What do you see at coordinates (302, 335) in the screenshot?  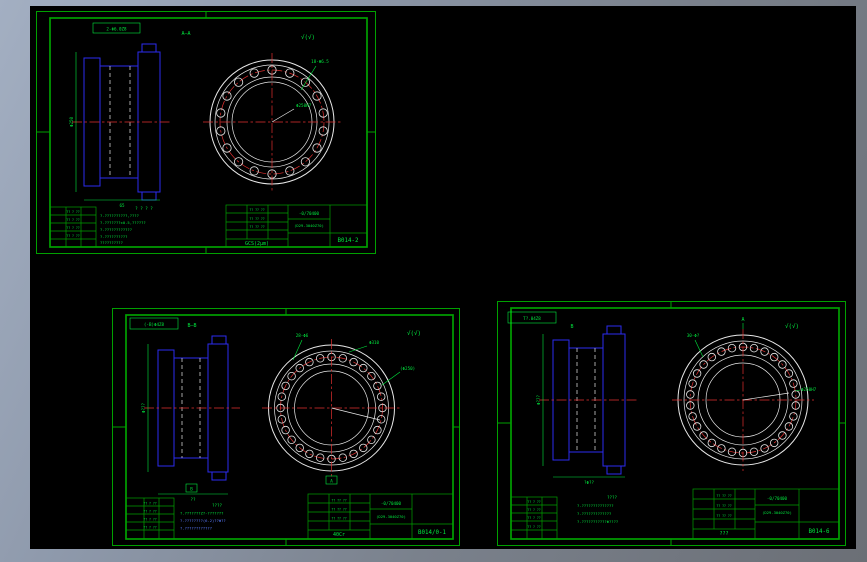 I see `bolt-note: 28-Φ6` at bounding box center [302, 335].